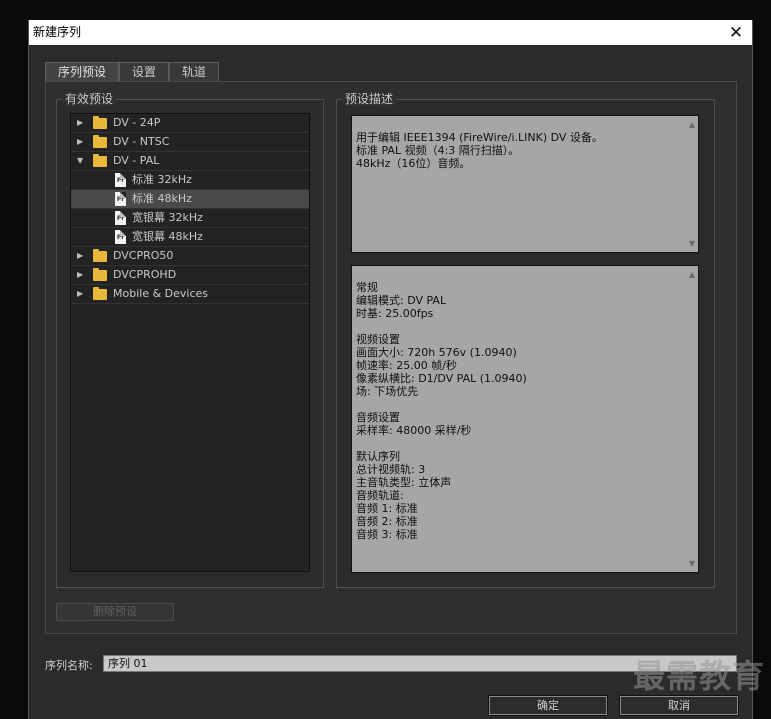 The width and height of the screenshot is (771, 719). I want to click on tree-folder-dv-ntsc: ▶ DV - NTSC, so click(190, 142).